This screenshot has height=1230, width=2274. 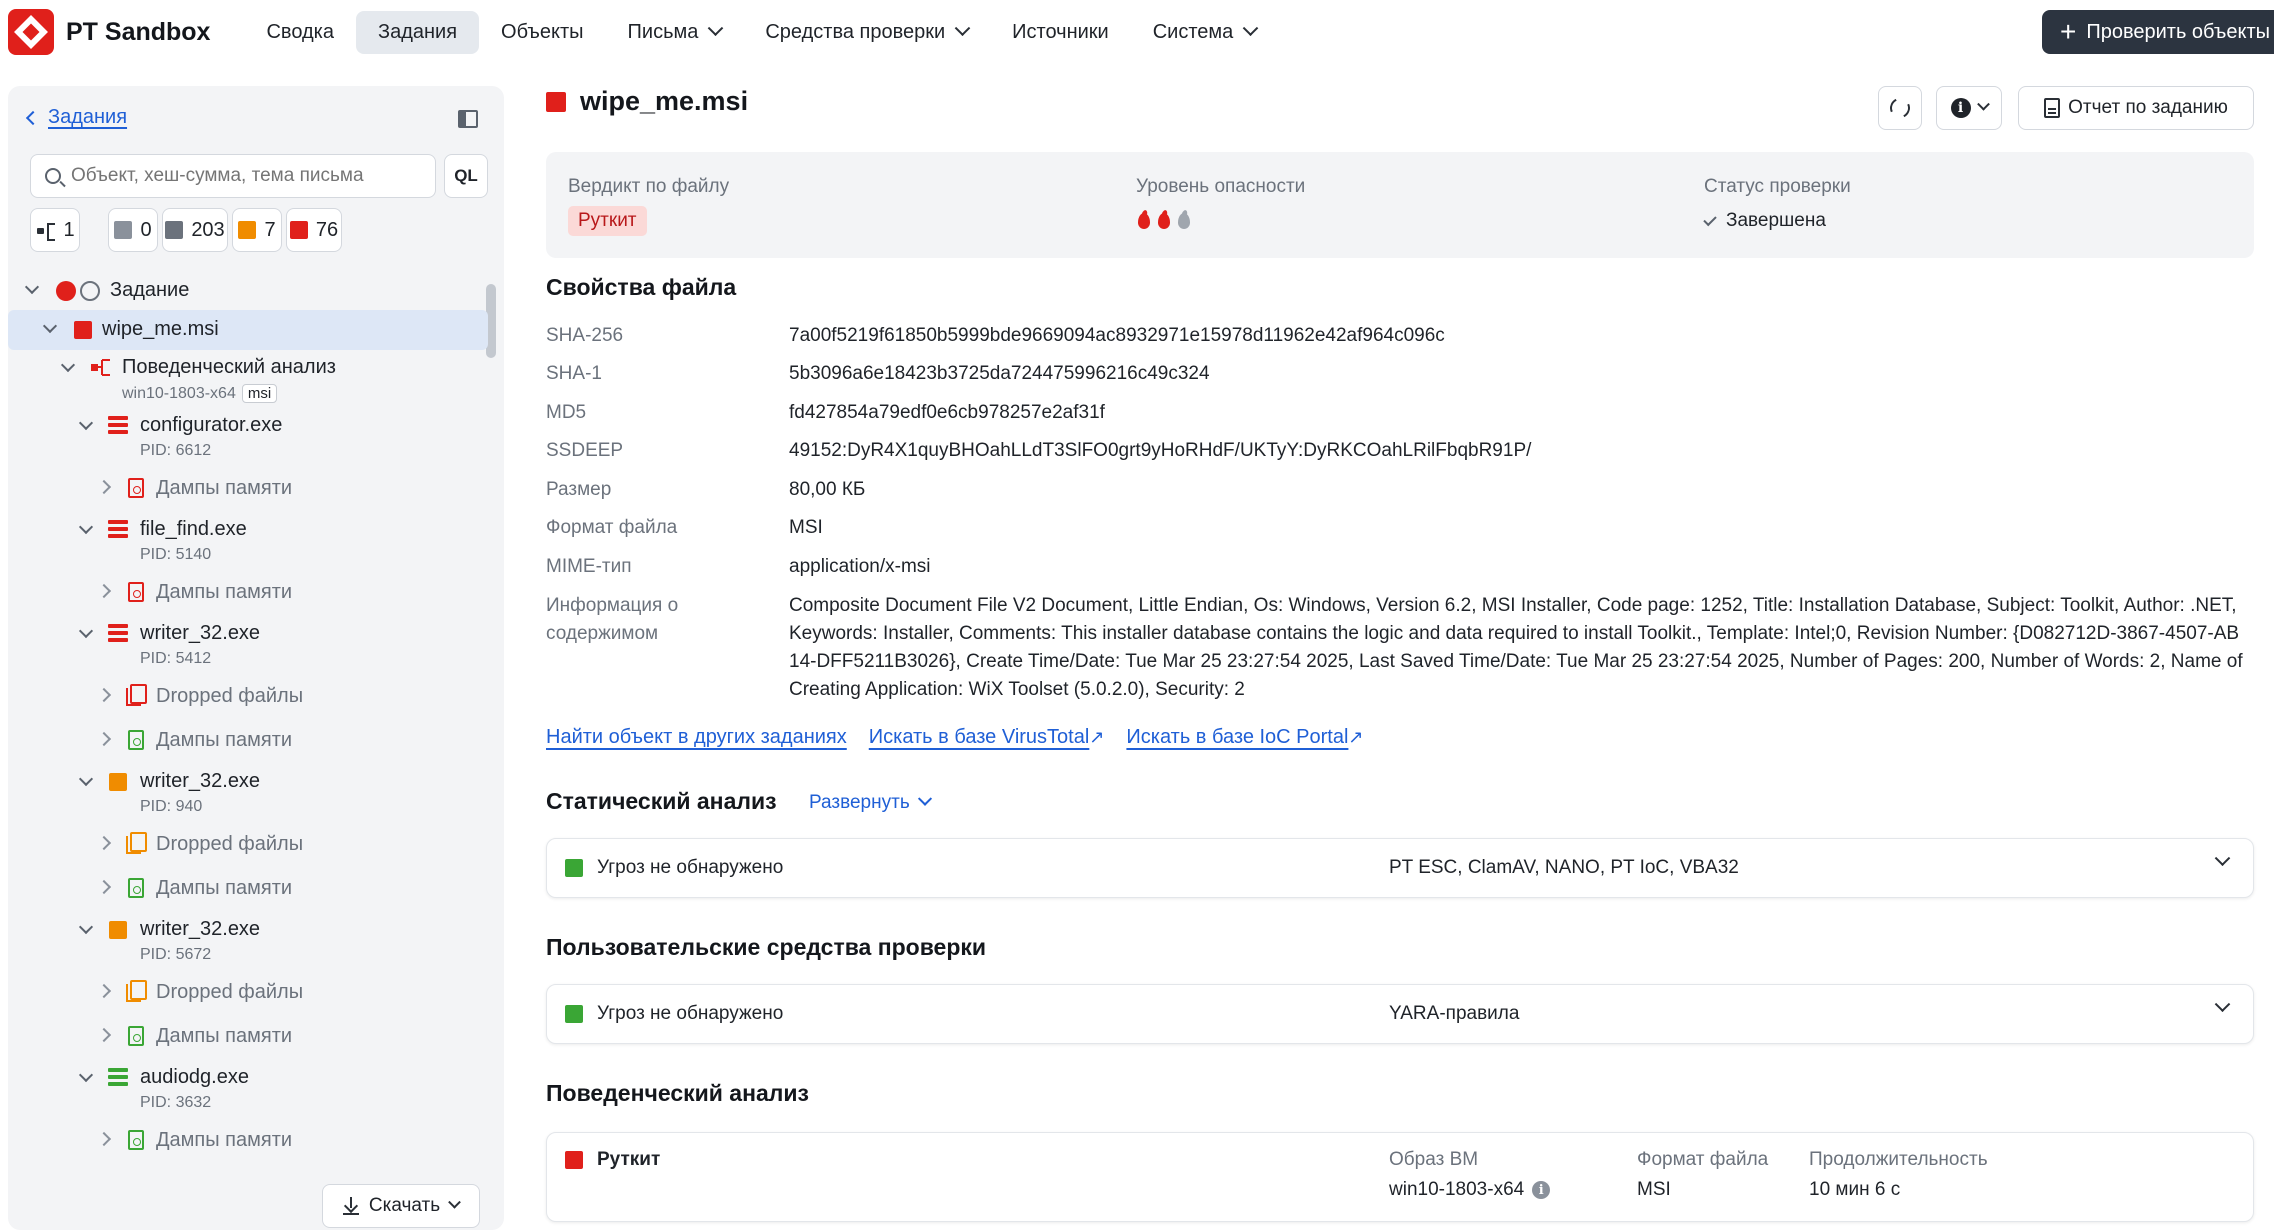 I want to click on process-pid: PID: 5140, so click(x=176, y=554).